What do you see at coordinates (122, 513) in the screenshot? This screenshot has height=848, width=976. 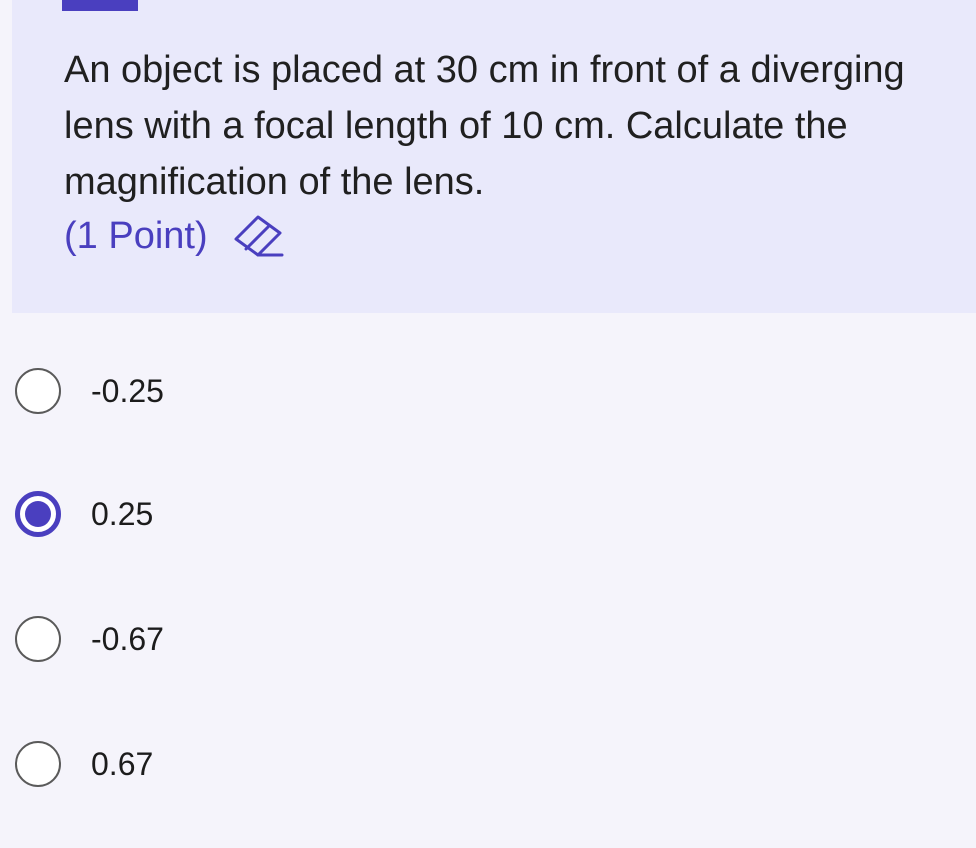 I see `option-label: 0.25` at bounding box center [122, 513].